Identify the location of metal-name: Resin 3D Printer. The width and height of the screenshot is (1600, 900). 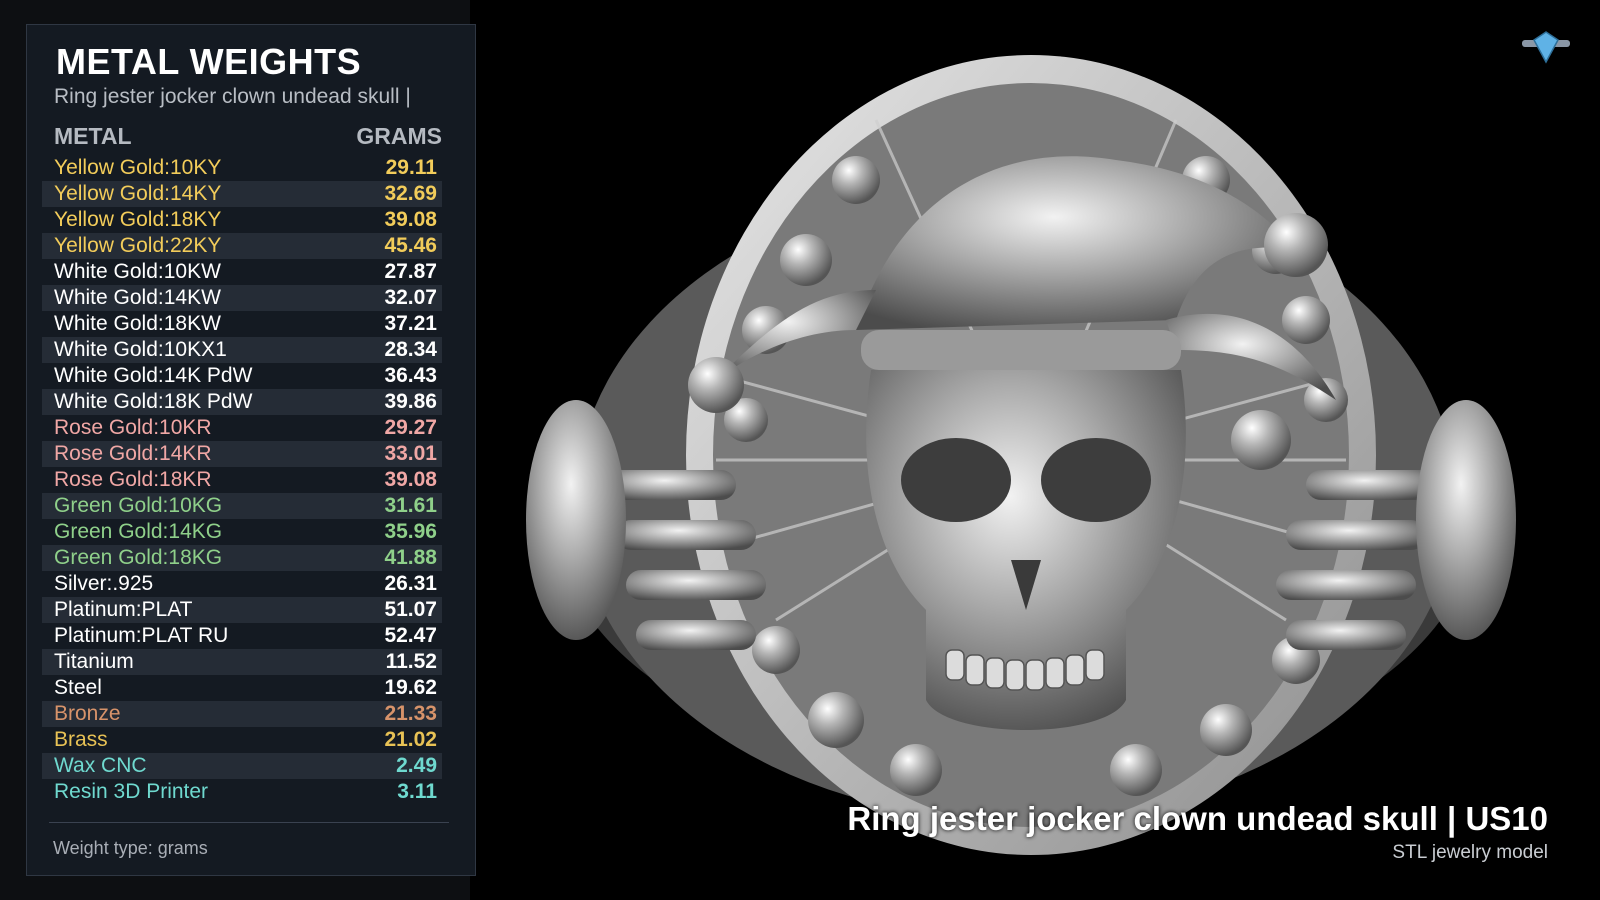
(131, 791).